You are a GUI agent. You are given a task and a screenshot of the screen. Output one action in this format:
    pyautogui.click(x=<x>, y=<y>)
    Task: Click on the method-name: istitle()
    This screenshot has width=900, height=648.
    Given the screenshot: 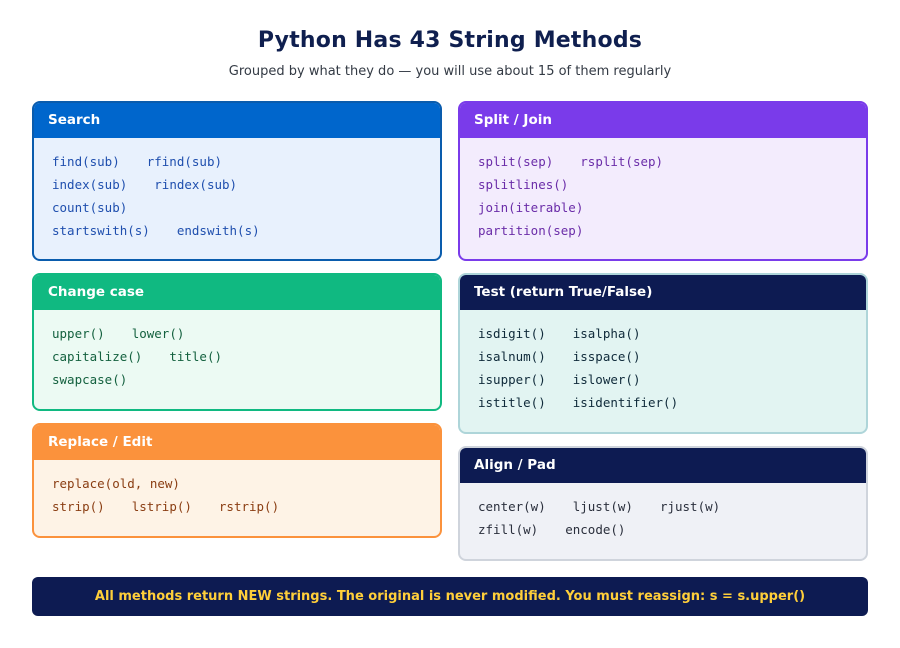 What is the action you would take?
    pyautogui.click(x=512, y=402)
    